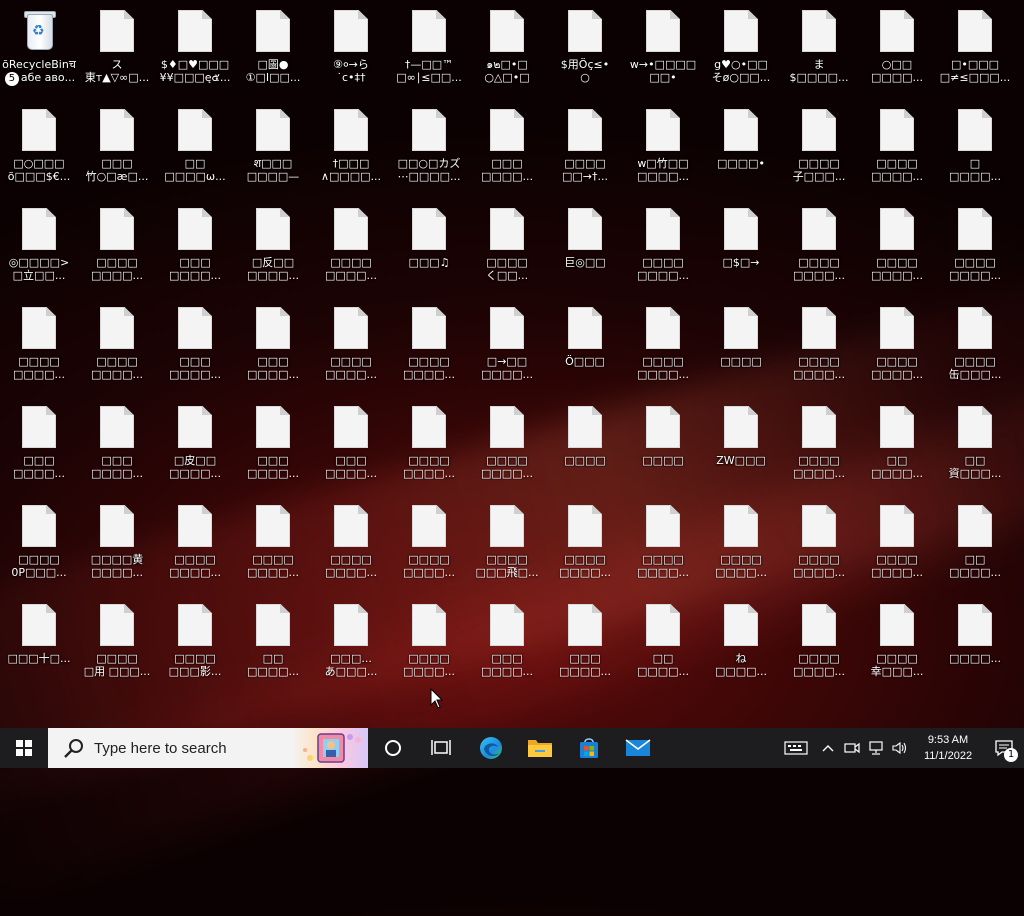 The width and height of the screenshot is (1024, 916). Describe the element at coordinates (741, 246) in the screenshot. I see `desktop-file-icon: □$□→` at that location.